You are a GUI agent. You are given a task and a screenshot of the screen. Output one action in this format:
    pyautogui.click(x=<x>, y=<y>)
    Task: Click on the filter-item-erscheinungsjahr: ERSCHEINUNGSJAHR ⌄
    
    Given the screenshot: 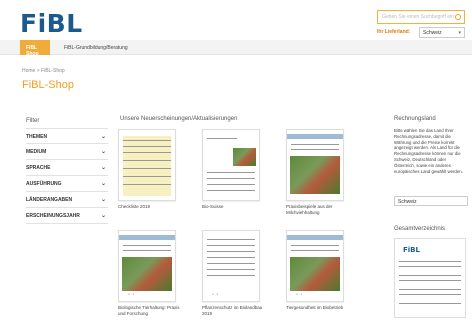 What is the action you would take?
    pyautogui.click(x=67, y=216)
    